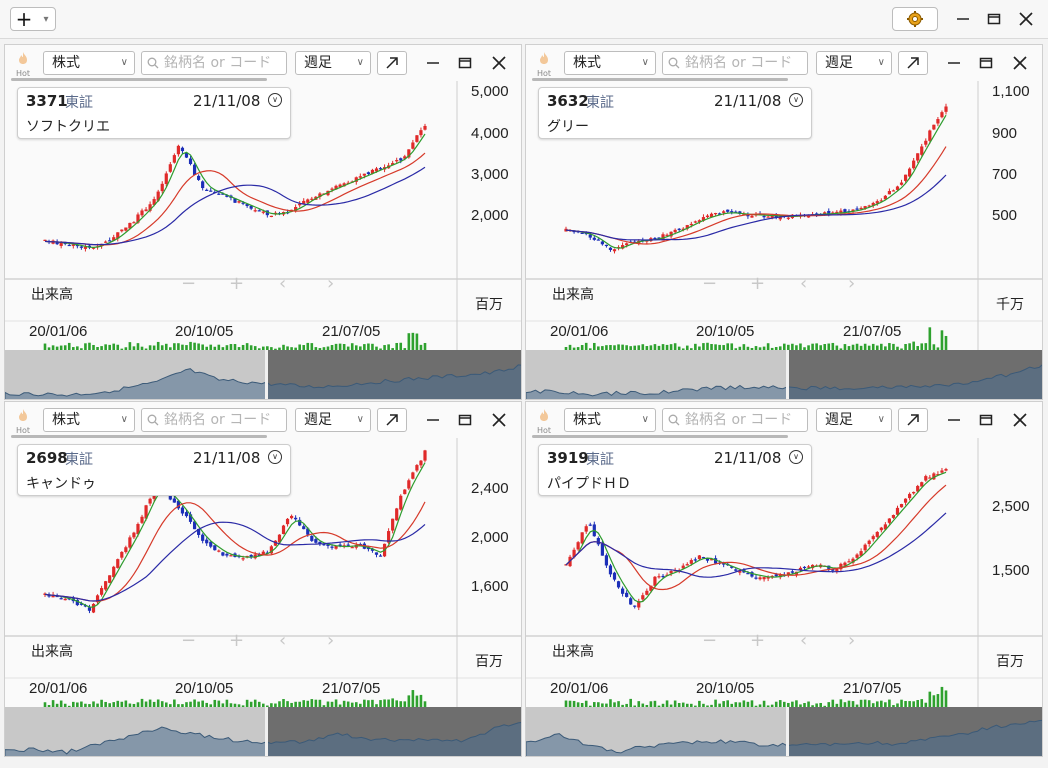 This screenshot has height=768, width=1048. Describe the element at coordinates (235, 191) in the screenshot. I see `ma-short-line` at that location.